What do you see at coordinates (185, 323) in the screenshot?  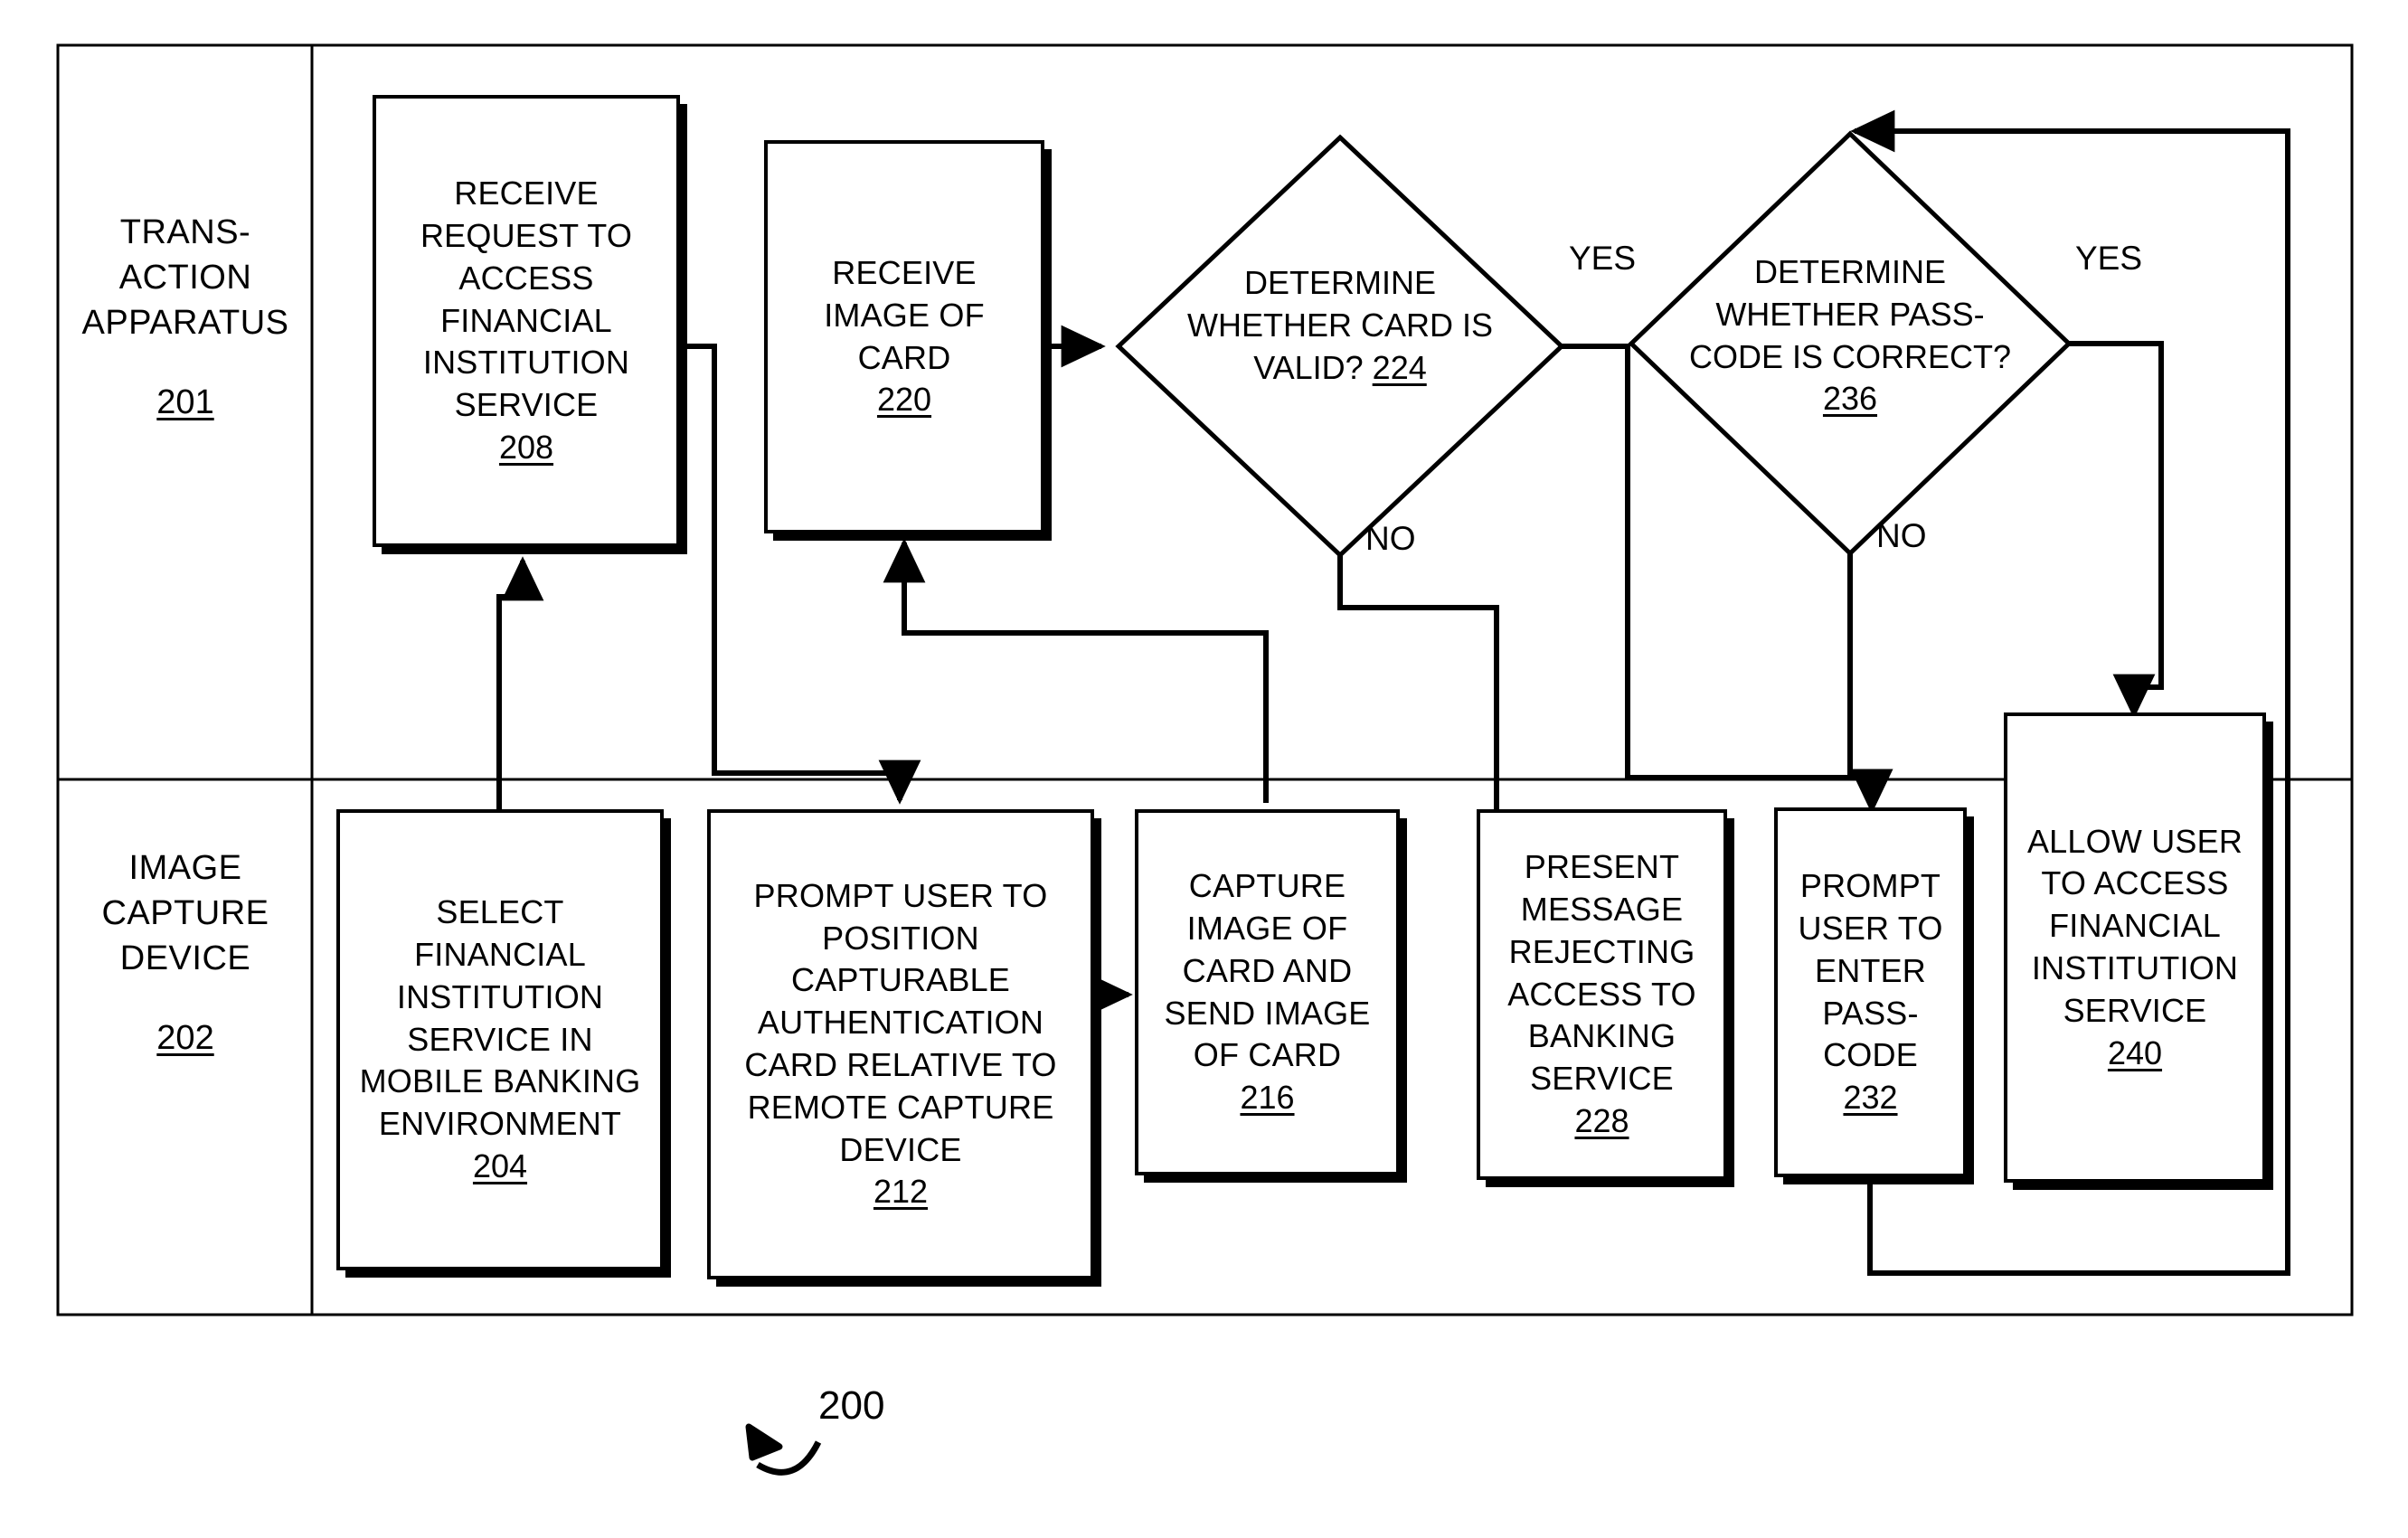 I see `lane-line: APPARATUS` at bounding box center [185, 323].